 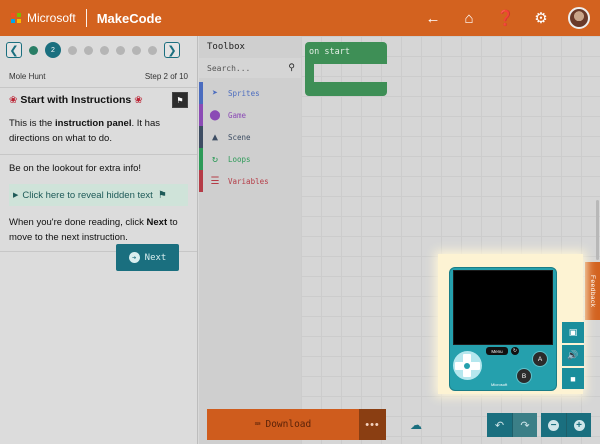 I want to click on step-navigator: ❮ 2 ❯, so click(x=98, y=50).